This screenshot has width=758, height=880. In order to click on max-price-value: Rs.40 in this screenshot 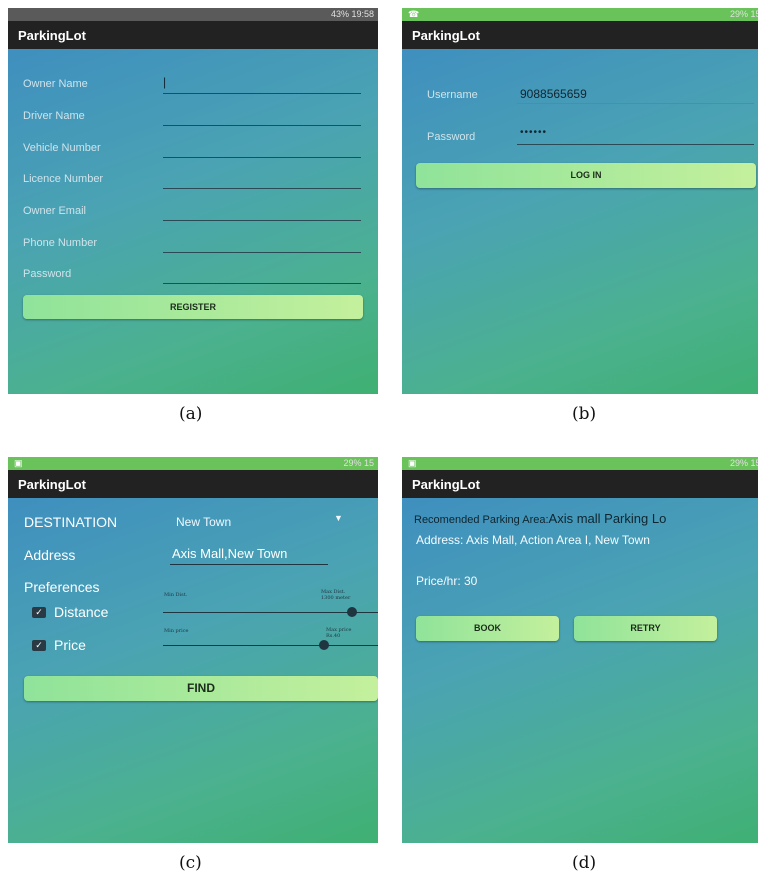, I will do `click(333, 636)`.